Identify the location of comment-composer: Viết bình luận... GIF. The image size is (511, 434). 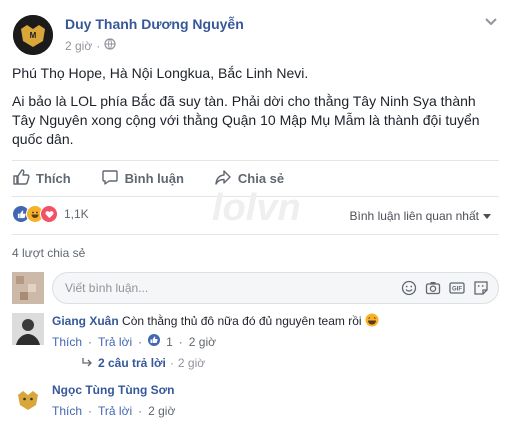
(255, 288).